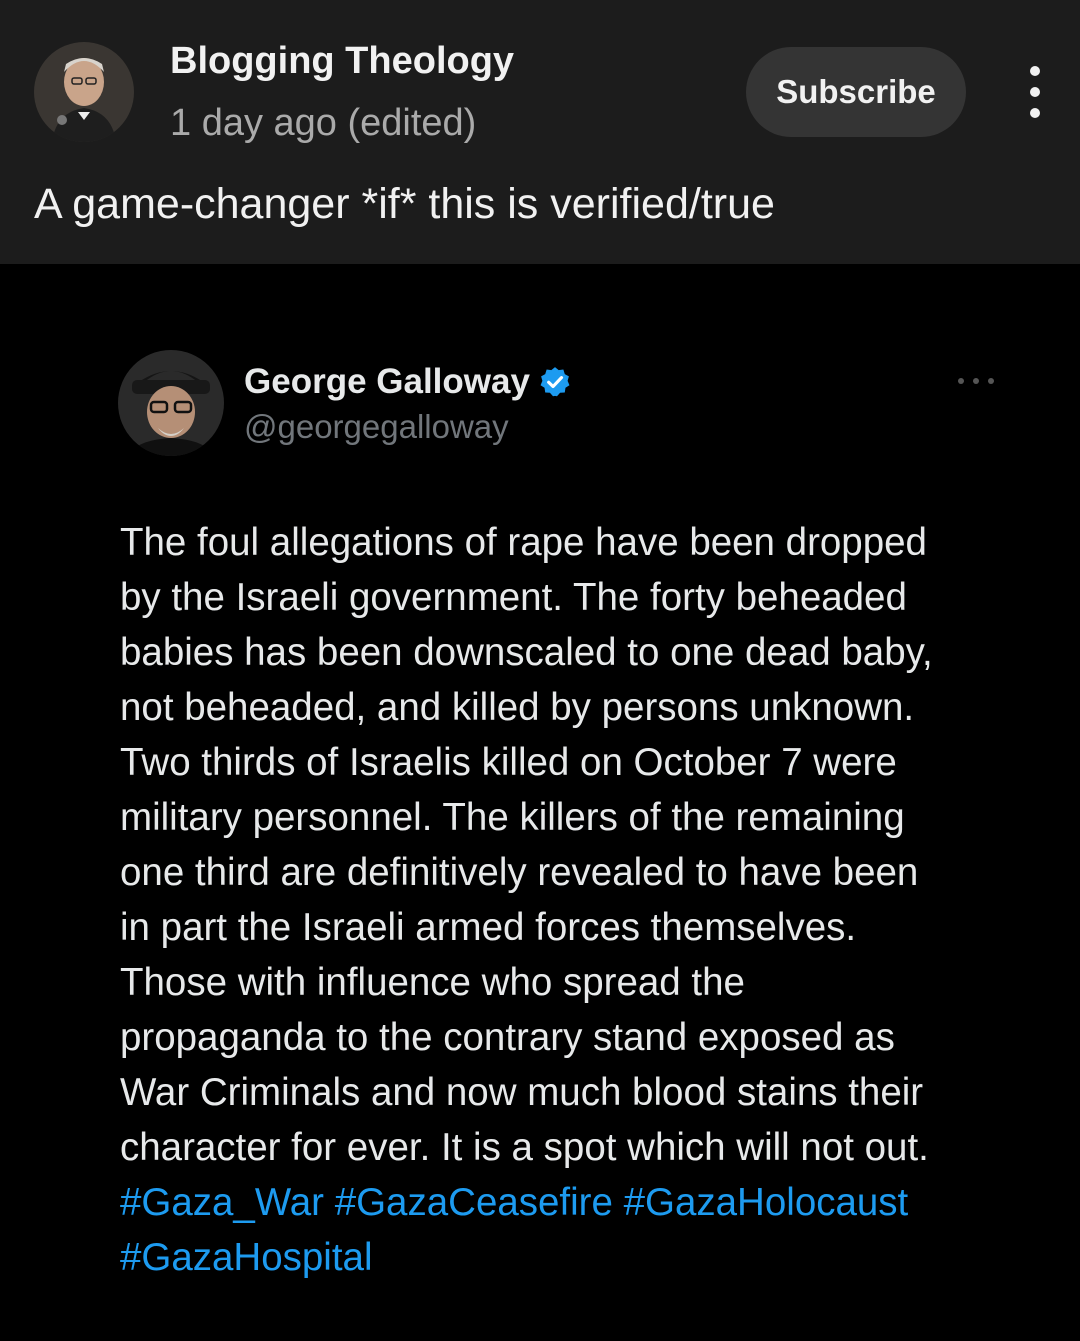  What do you see at coordinates (342, 61) in the screenshot?
I see `channel-name: Blogging Theology` at bounding box center [342, 61].